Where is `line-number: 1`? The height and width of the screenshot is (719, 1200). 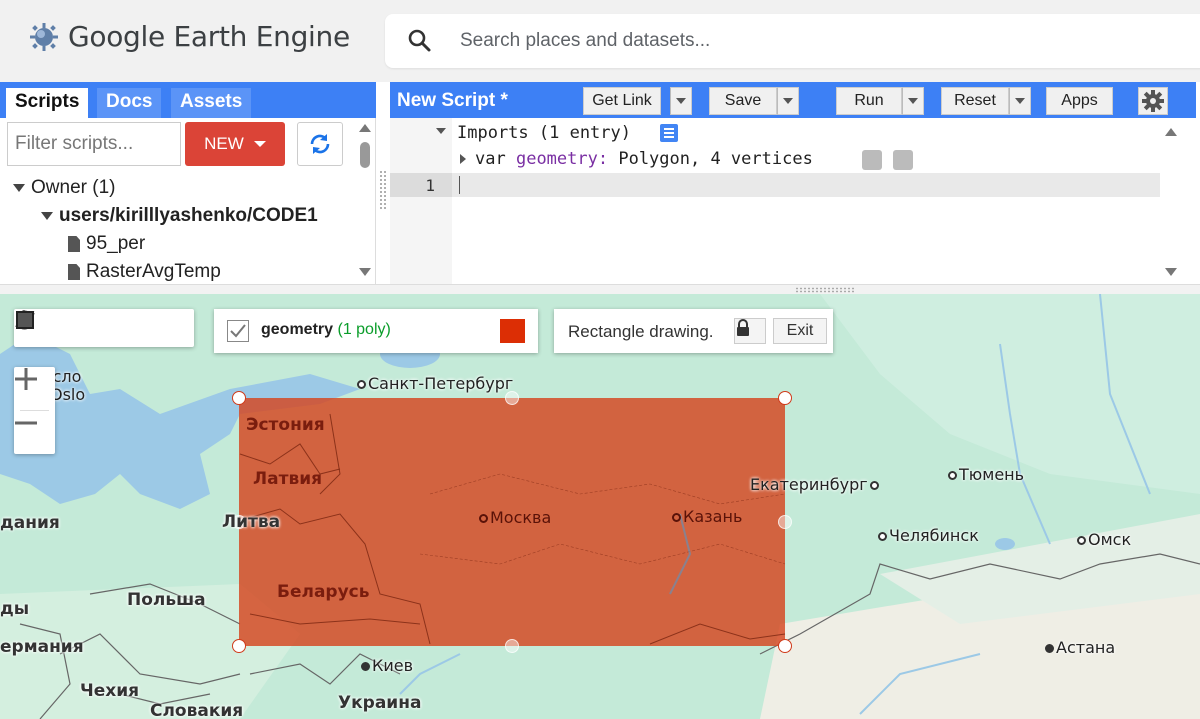 line-number: 1 is located at coordinates (430, 185).